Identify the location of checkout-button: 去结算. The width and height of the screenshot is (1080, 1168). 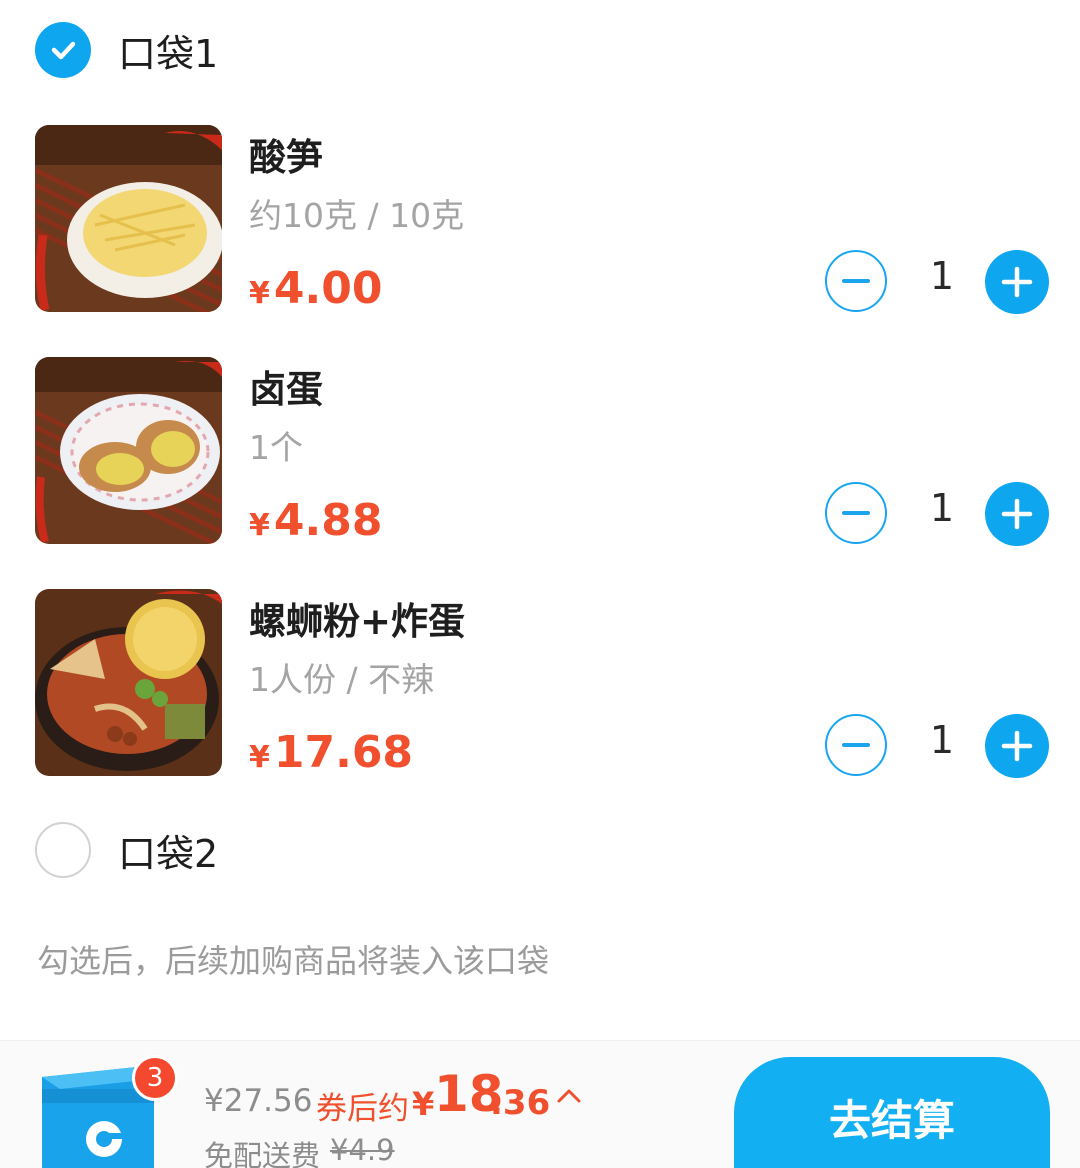
(892, 1112).